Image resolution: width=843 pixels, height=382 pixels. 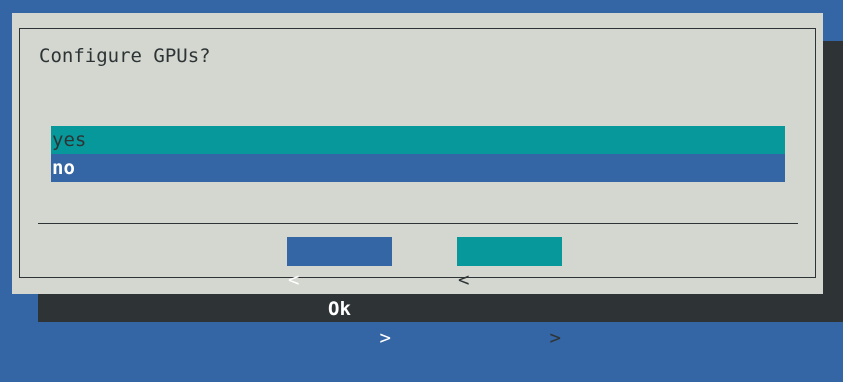 I want to click on ok-button-label: Ok, so click(x=339, y=309).